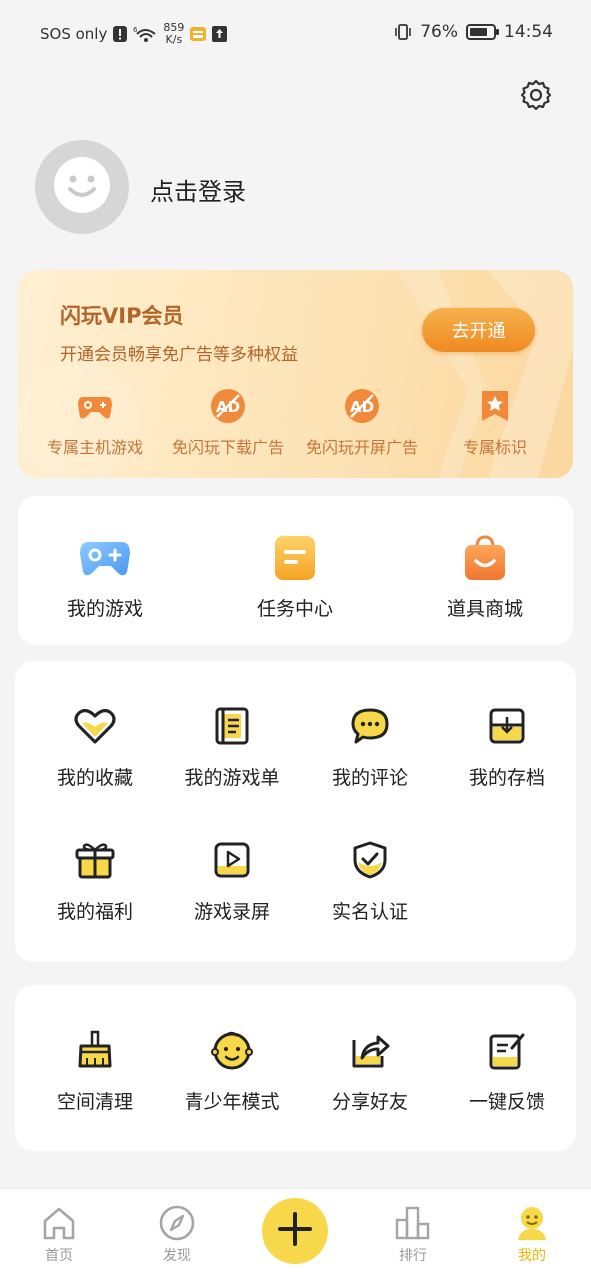  Describe the element at coordinates (104, 609) in the screenshot. I see `quick-label: 我的游戏` at that location.